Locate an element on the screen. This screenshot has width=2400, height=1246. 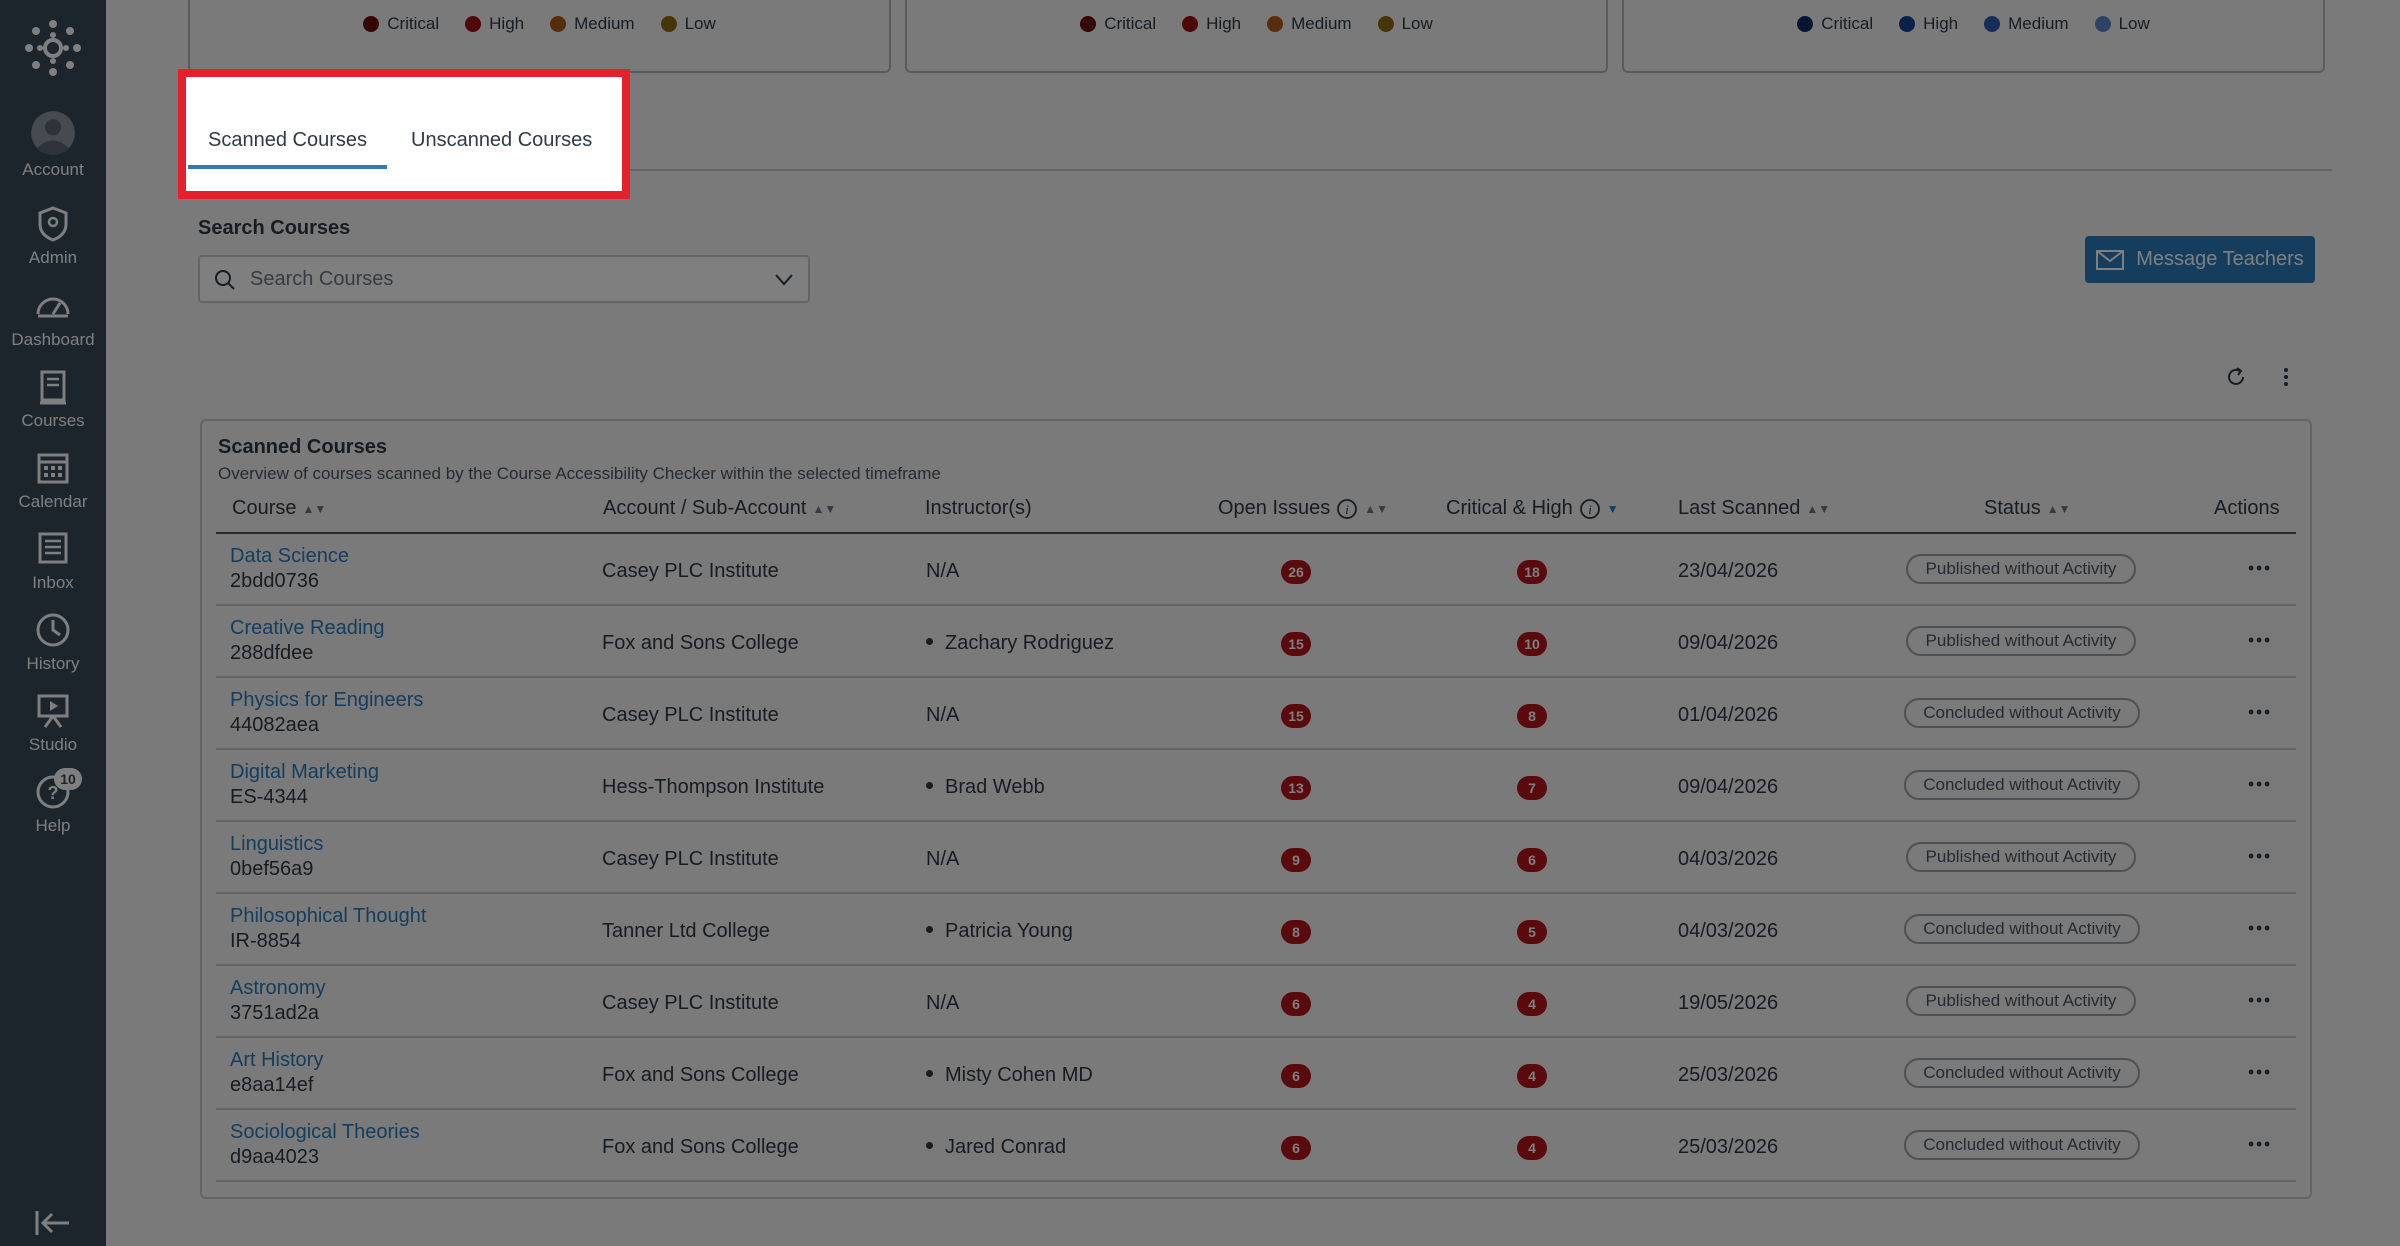
critical-high-cell: 4 is located at coordinates (1532, 1004).